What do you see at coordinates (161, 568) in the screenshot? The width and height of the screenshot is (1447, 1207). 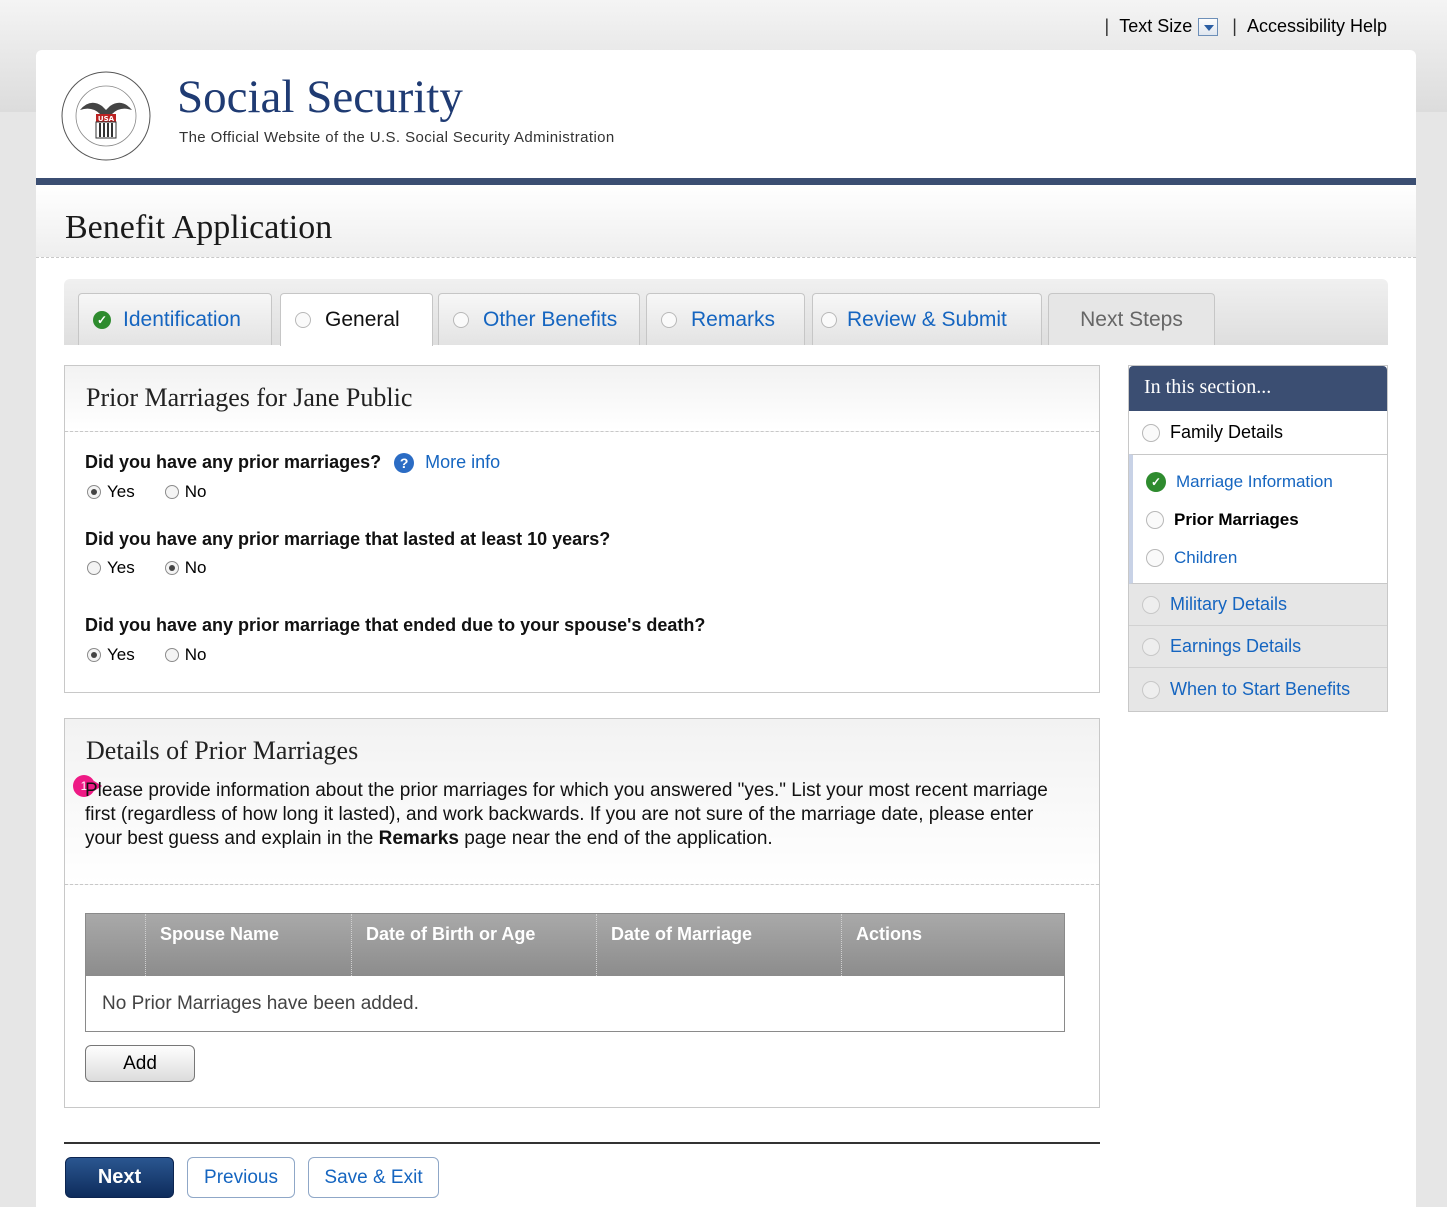 I see `radio-group-ten-years: Yes No` at bounding box center [161, 568].